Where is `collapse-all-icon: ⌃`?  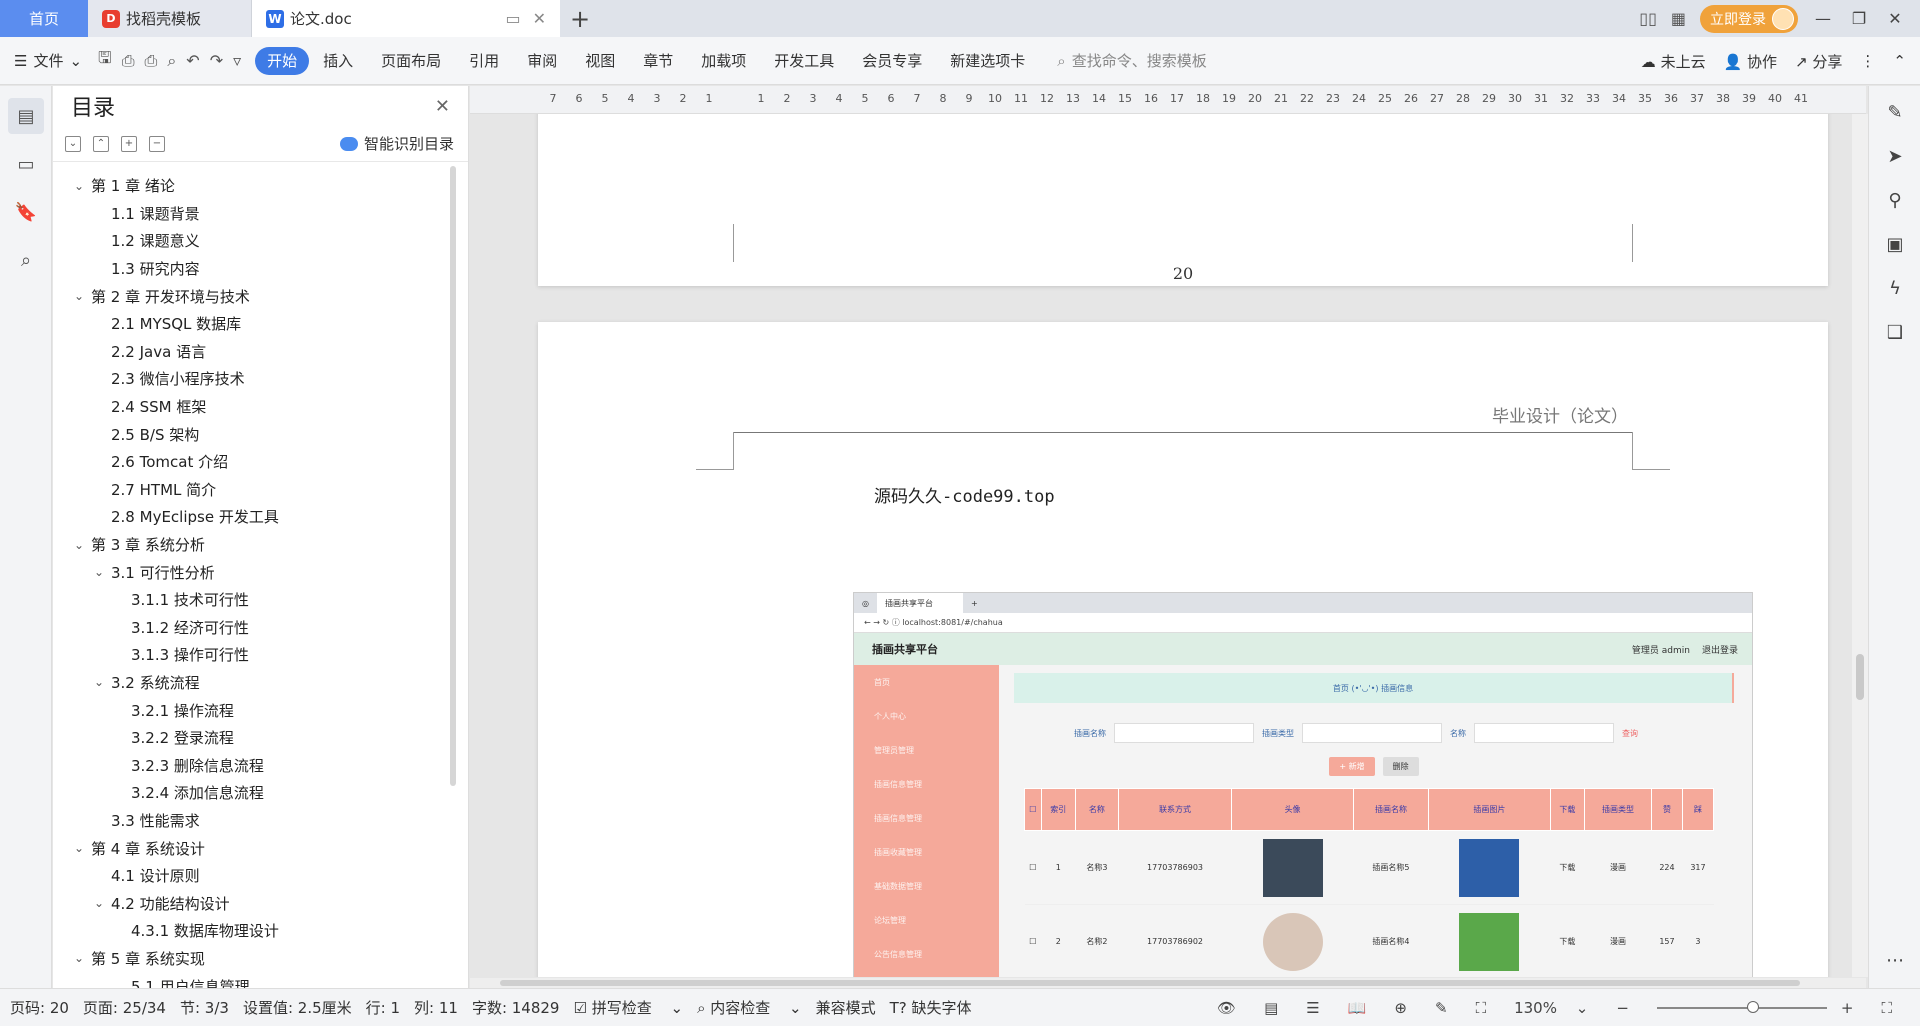
collapse-all-icon: ⌃ is located at coordinates (101, 143).